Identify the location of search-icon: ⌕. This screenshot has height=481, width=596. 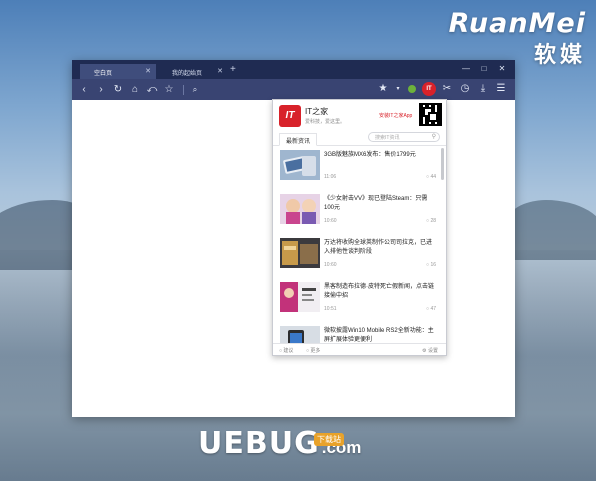
(195, 90).